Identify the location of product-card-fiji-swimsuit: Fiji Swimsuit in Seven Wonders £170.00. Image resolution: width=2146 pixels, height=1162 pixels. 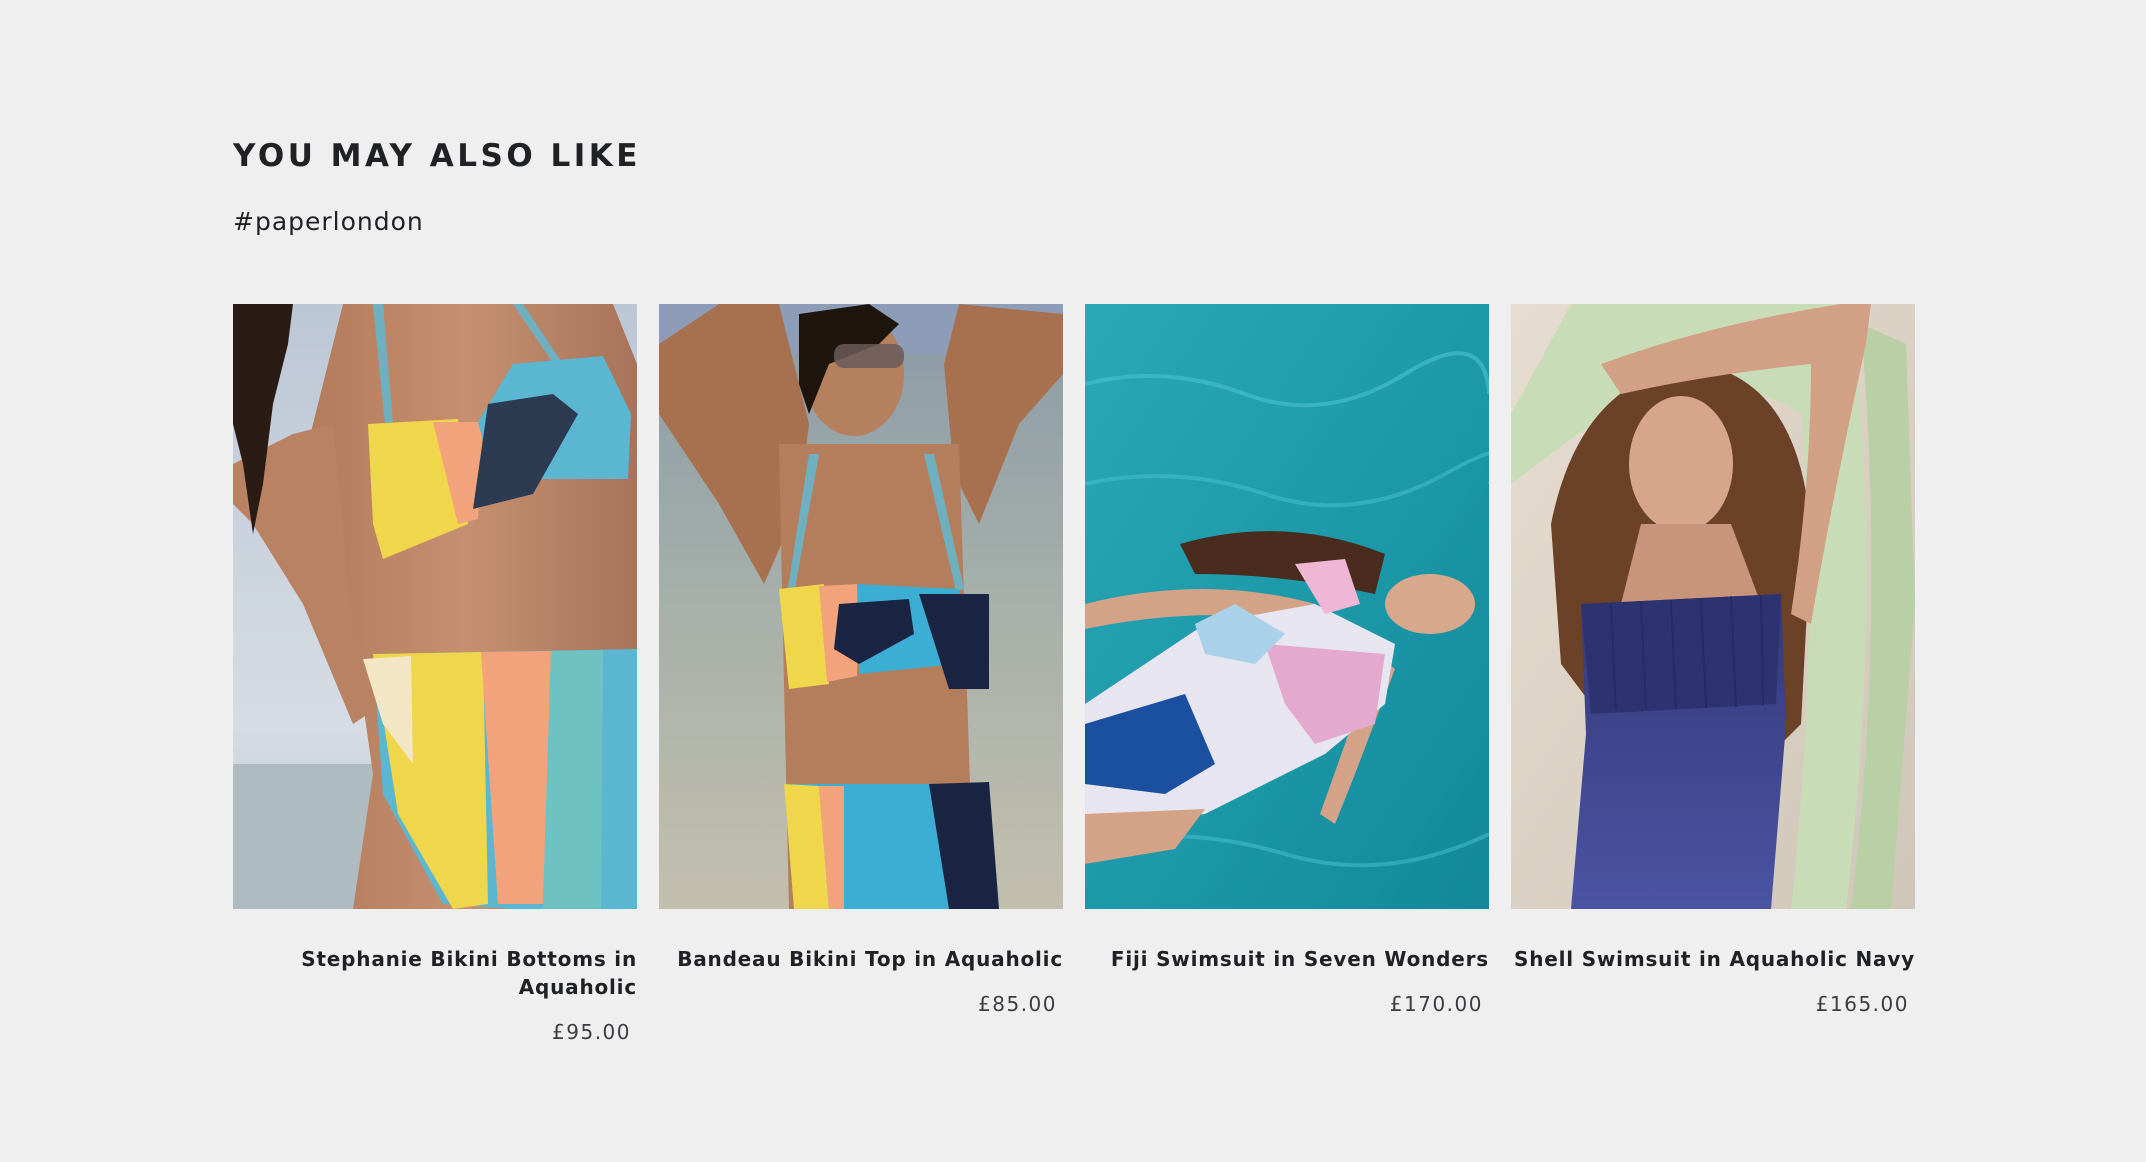
(1287, 660).